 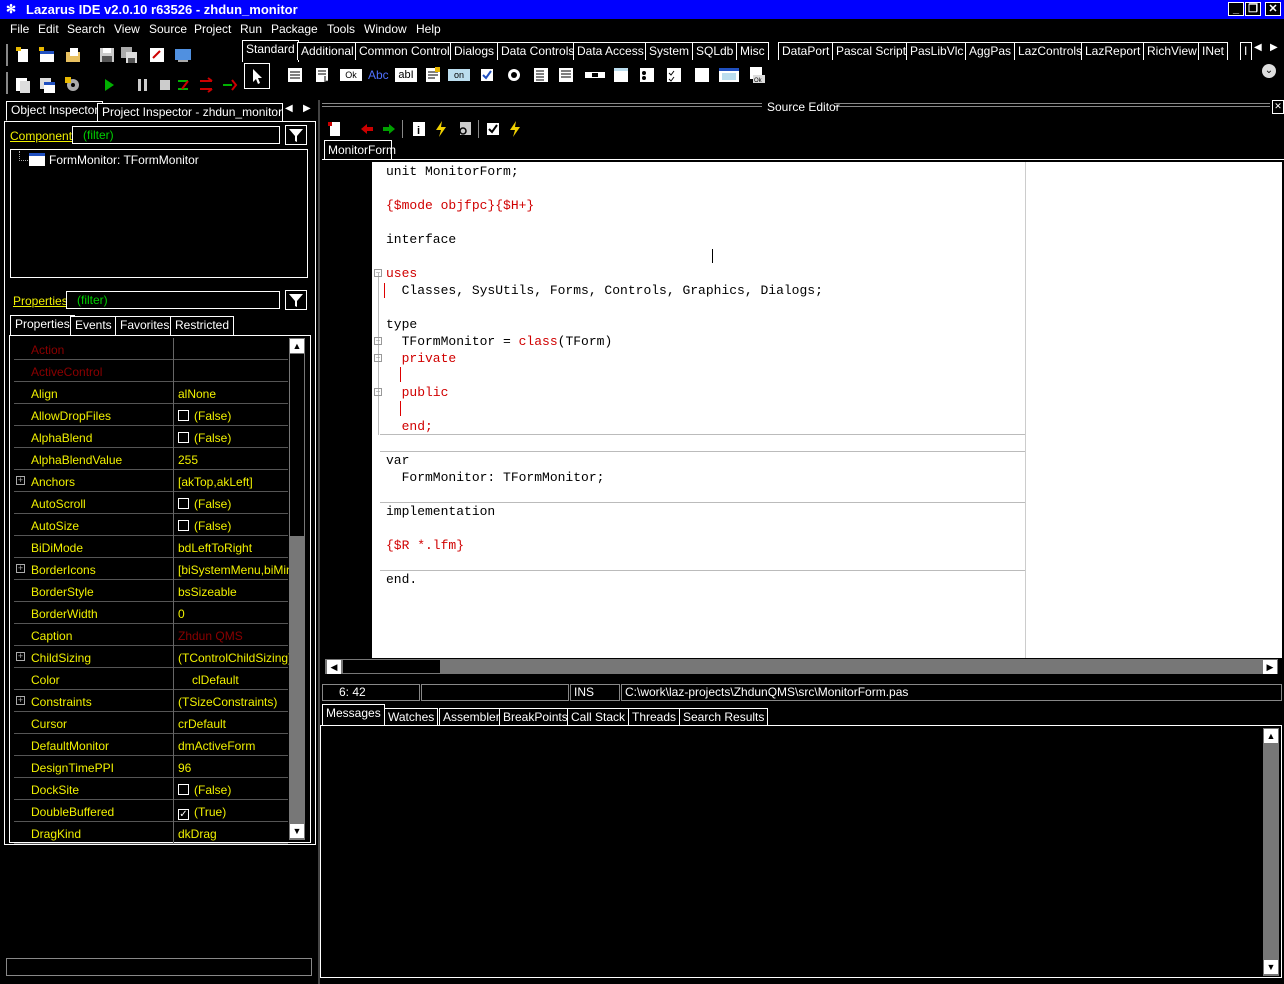 What do you see at coordinates (610, 51) in the screenshot?
I see `palette-tab-data-access: Data Access` at bounding box center [610, 51].